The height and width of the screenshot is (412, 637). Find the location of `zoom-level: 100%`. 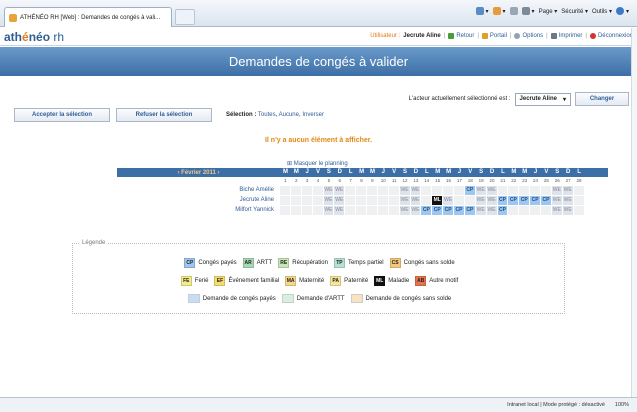

zoom-level: 100% is located at coordinates (622, 405).